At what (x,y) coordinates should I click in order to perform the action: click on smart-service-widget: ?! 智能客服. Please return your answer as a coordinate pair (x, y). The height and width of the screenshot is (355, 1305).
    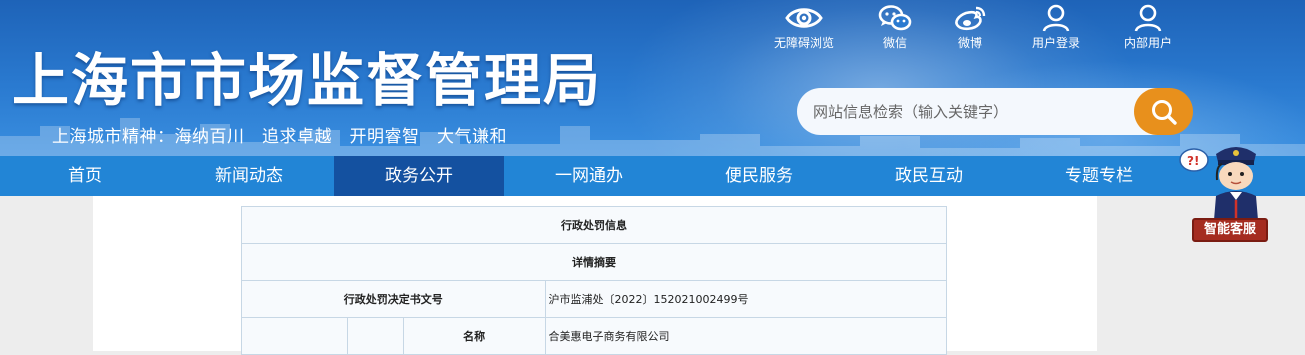
    Looking at the image, I should click on (1225, 192).